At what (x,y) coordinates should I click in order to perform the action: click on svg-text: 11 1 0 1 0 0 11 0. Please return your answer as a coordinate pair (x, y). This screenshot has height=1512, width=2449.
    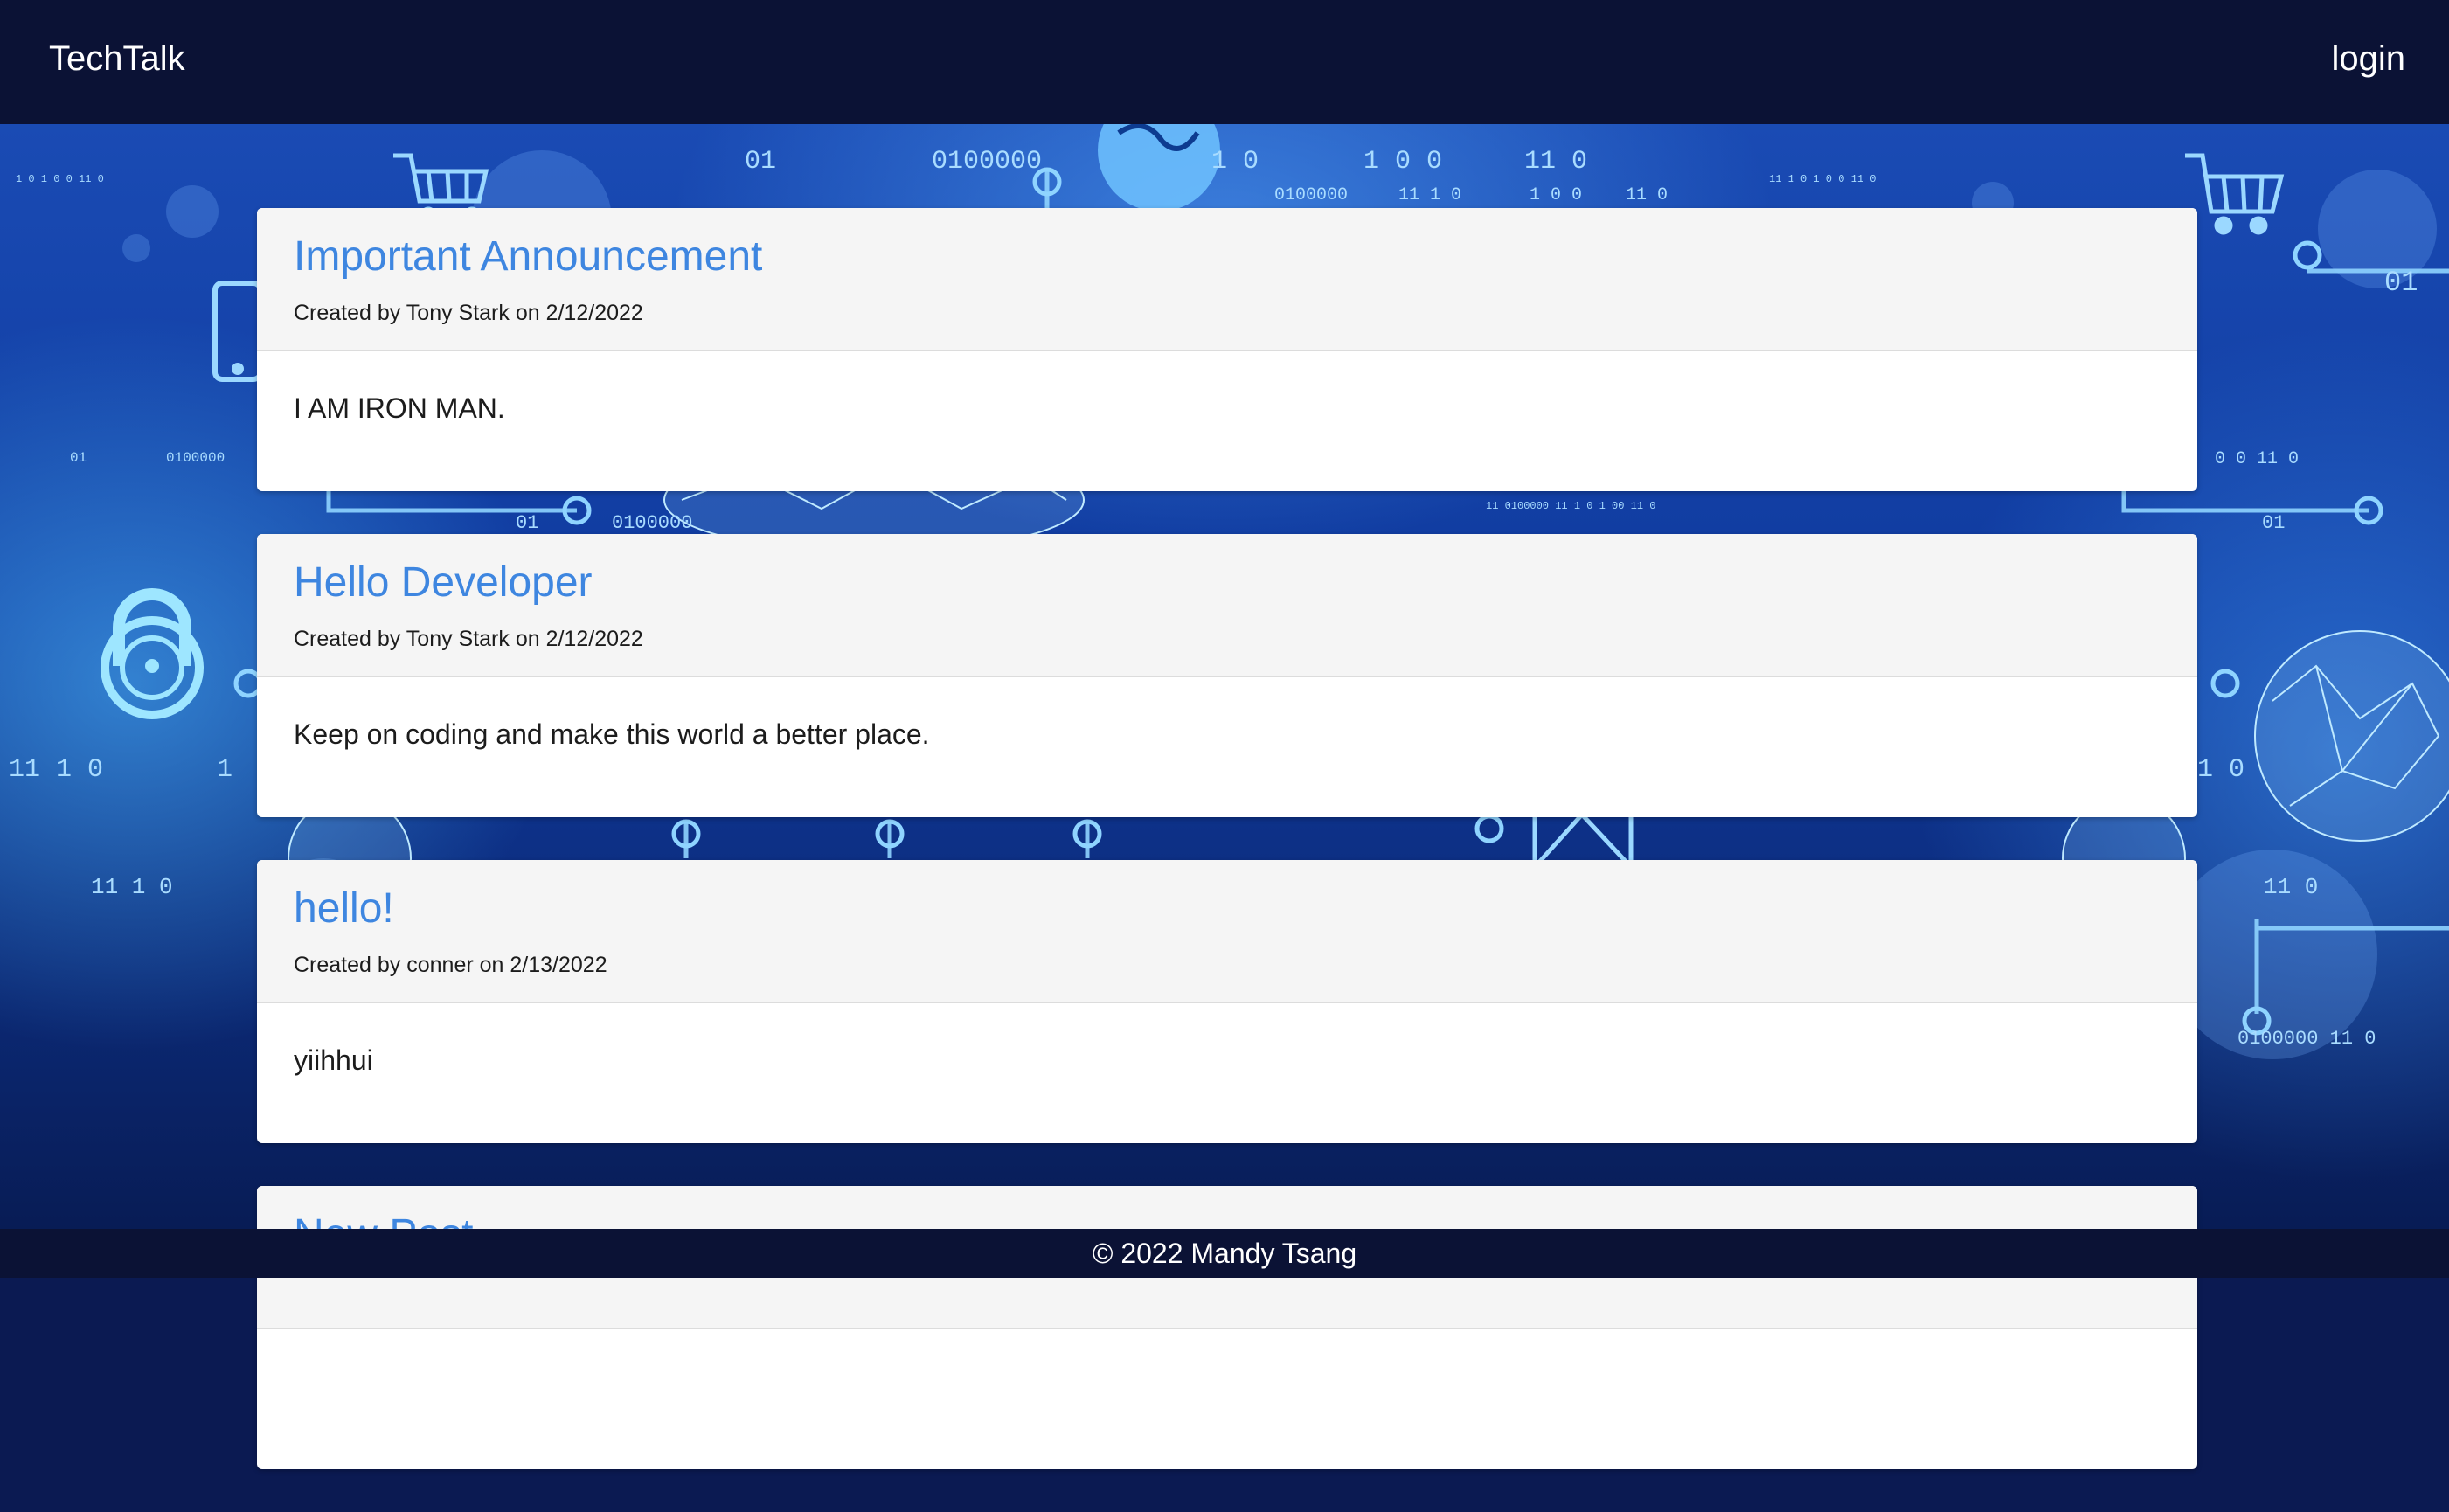
    Looking at the image, I should click on (1822, 179).